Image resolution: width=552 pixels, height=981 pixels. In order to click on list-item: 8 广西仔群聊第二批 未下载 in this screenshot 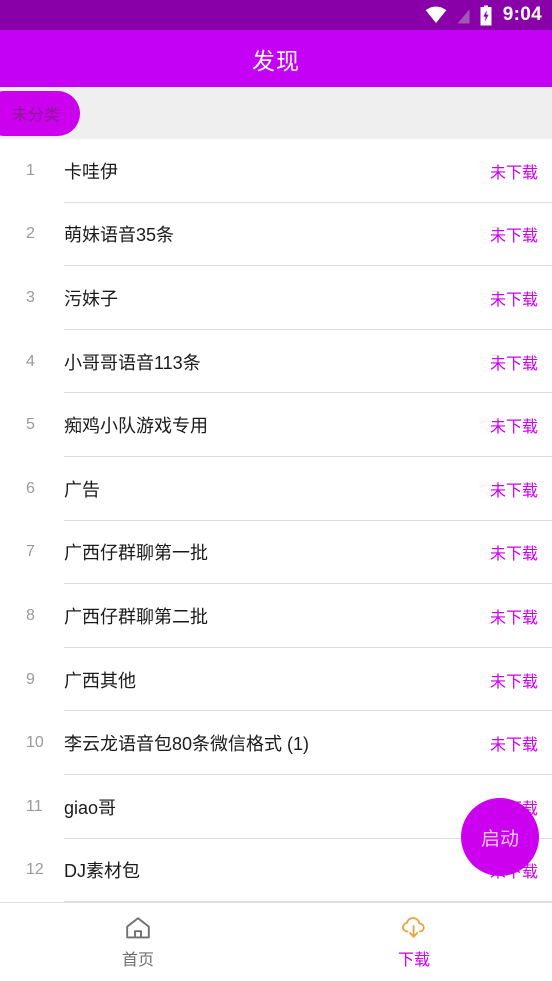, I will do `click(276, 616)`.